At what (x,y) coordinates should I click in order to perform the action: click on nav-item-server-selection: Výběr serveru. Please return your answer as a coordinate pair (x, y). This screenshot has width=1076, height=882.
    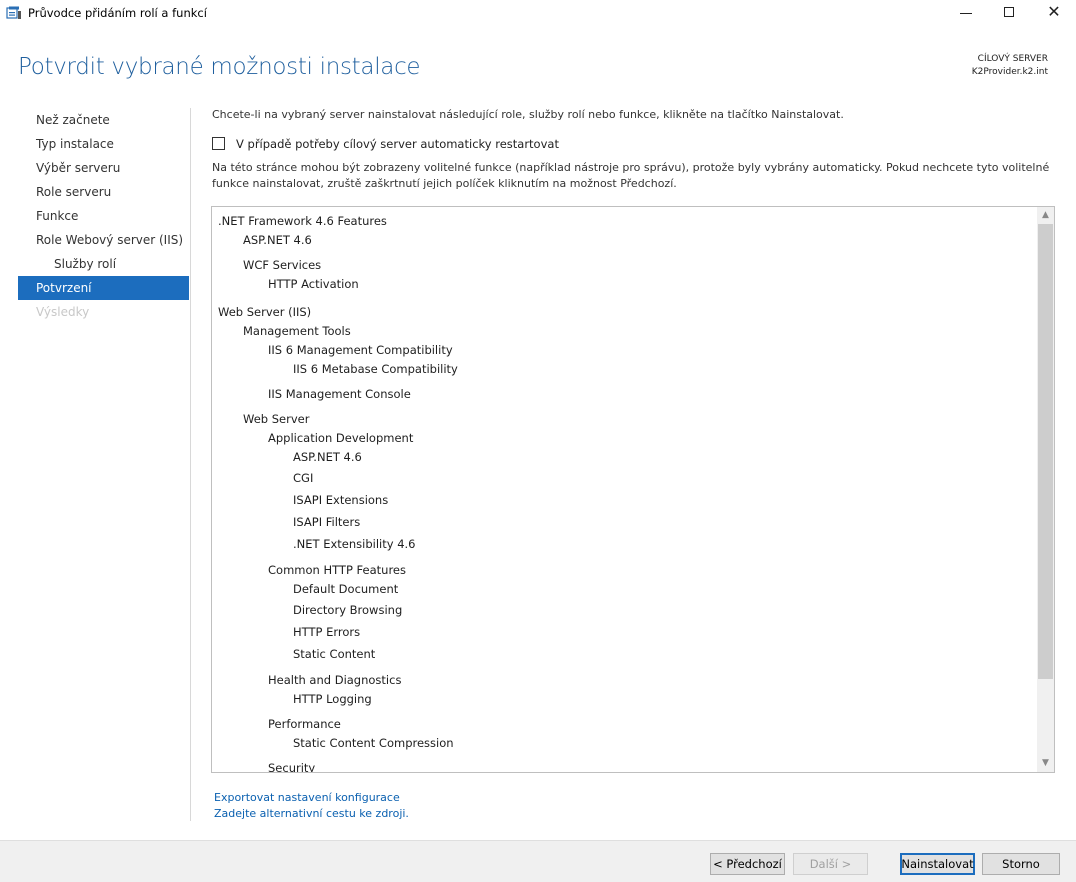
    Looking at the image, I should click on (103, 168).